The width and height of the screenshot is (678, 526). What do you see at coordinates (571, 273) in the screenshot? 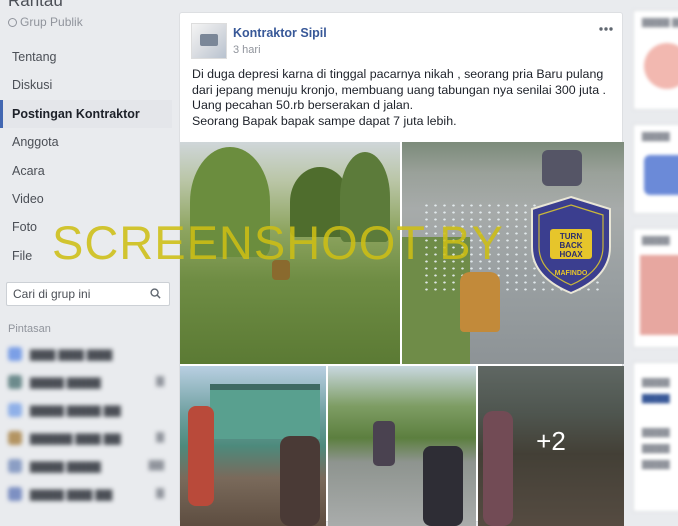
I see `svg-text: MAFINDO` at bounding box center [571, 273].